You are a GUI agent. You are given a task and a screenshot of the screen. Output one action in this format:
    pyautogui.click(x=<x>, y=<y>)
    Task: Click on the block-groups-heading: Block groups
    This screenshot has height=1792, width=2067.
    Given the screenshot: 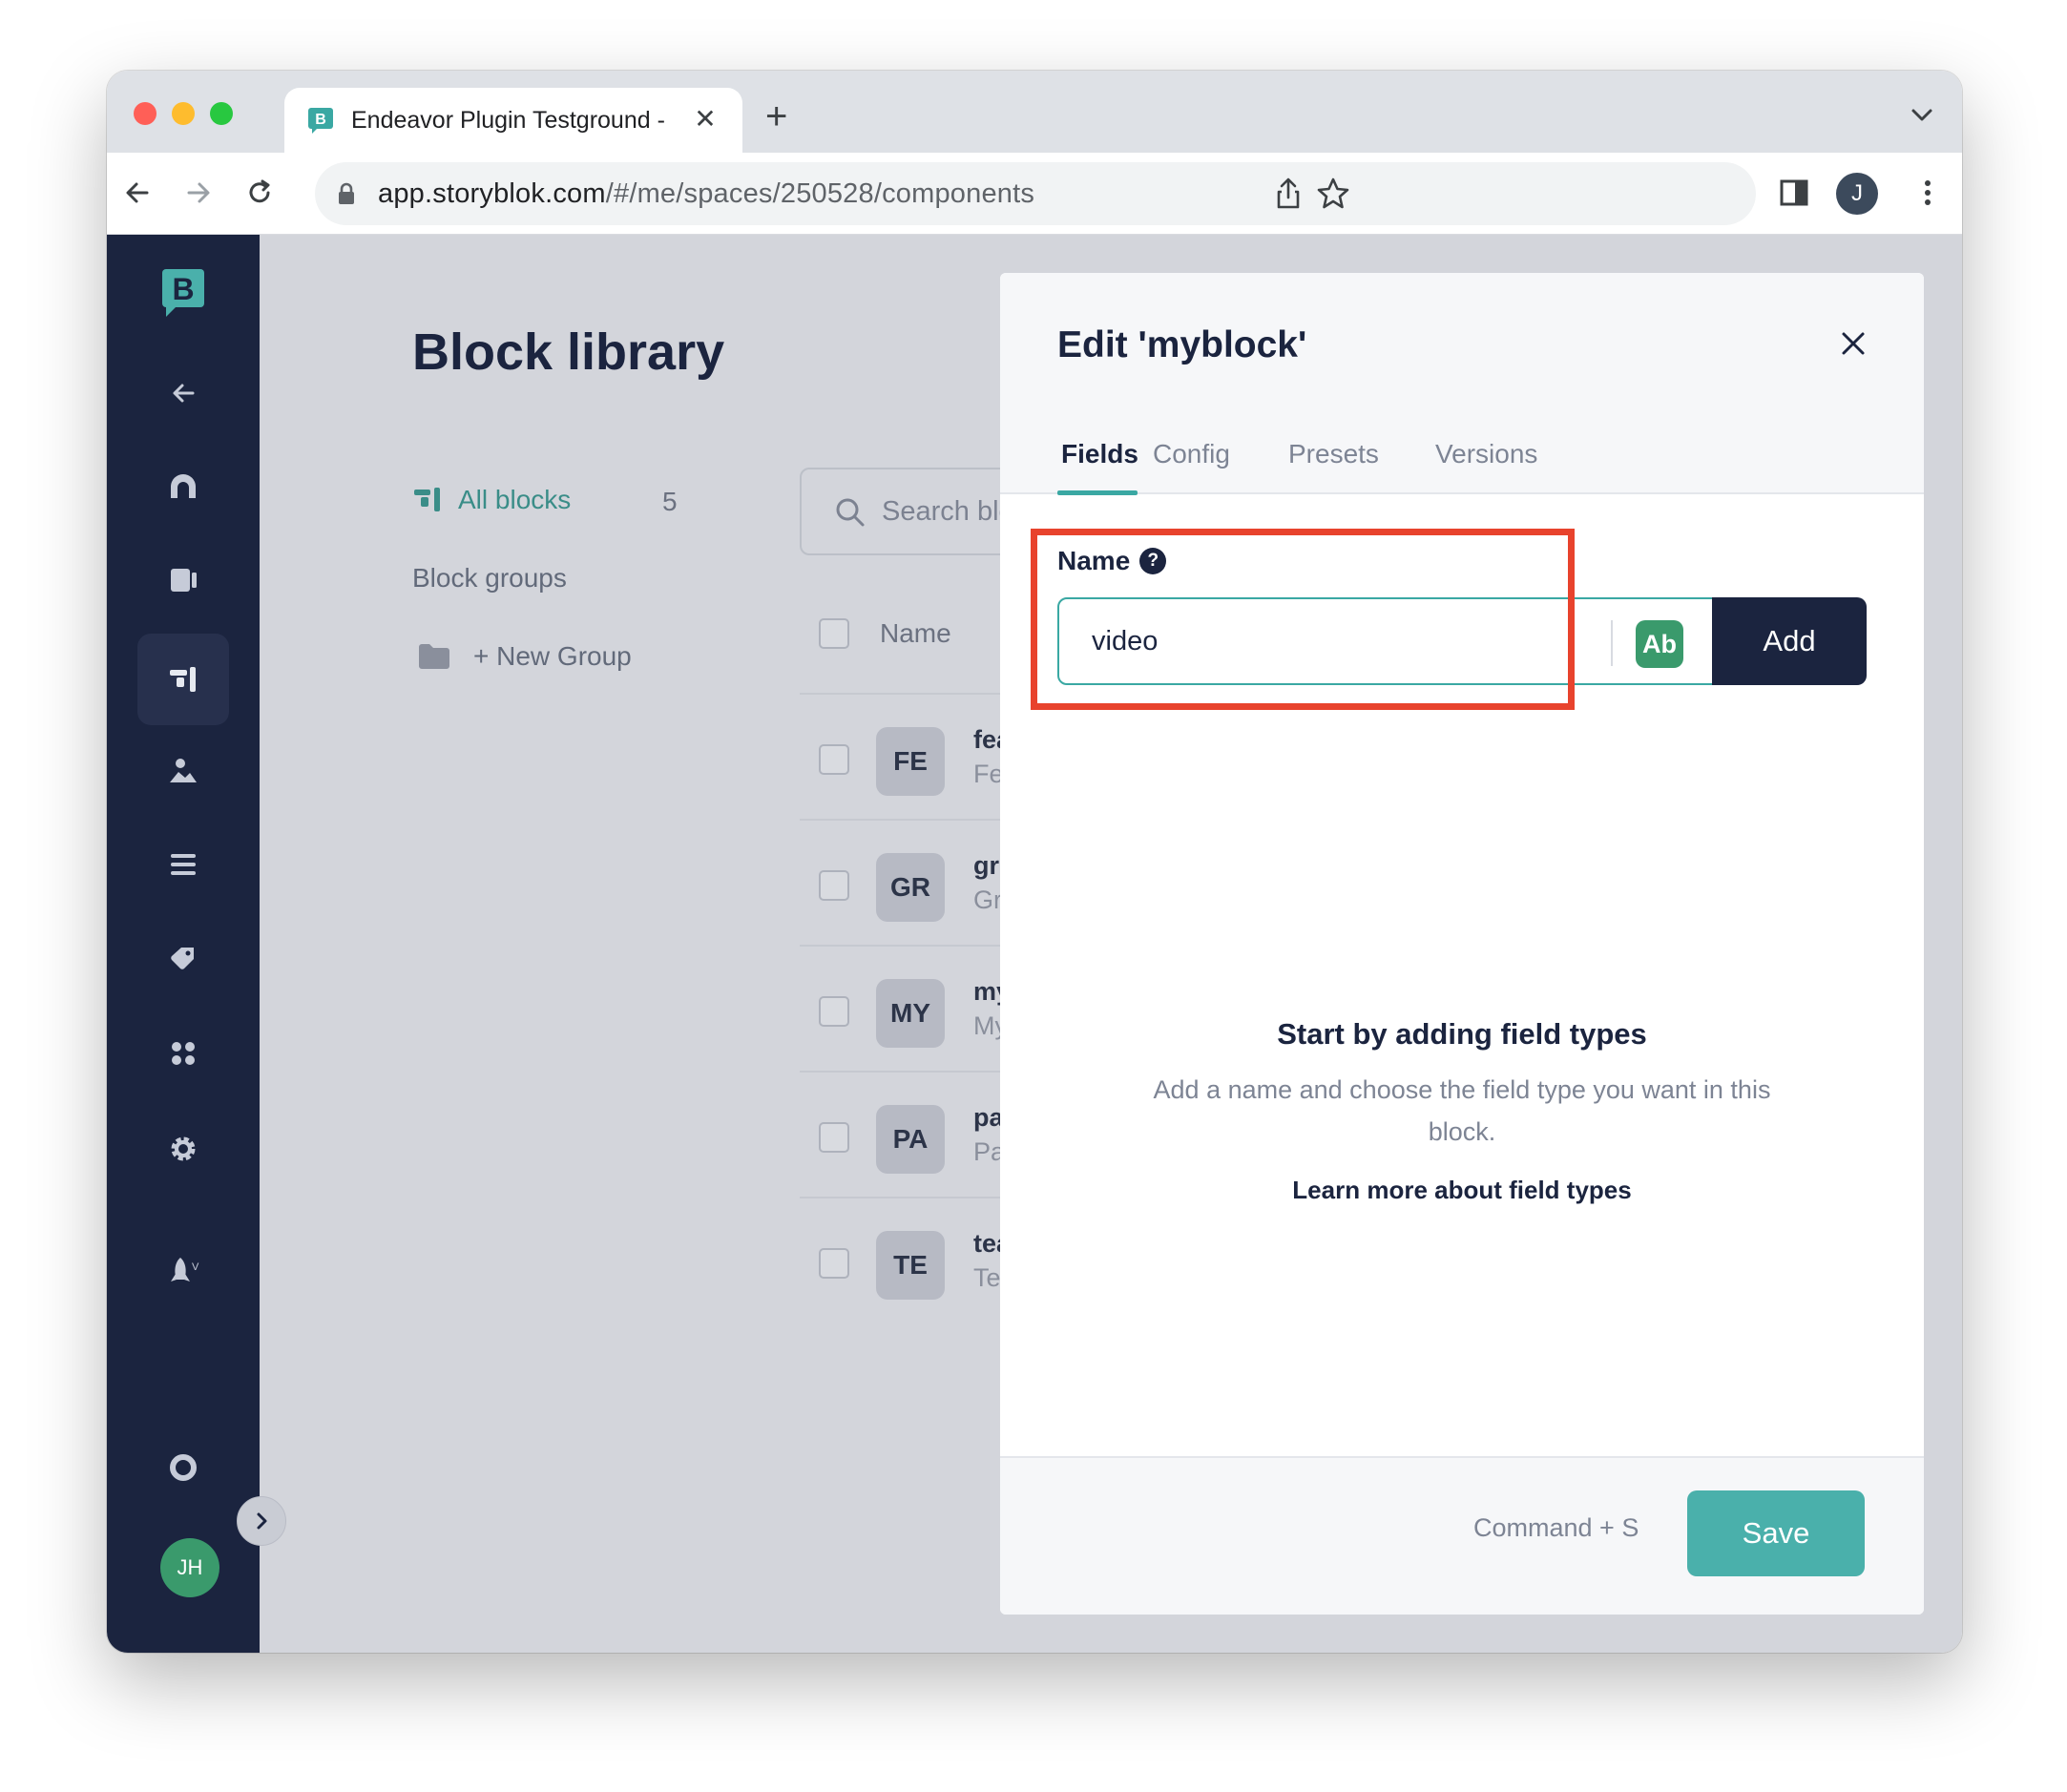 What is the action you would take?
    pyautogui.click(x=489, y=578)
    